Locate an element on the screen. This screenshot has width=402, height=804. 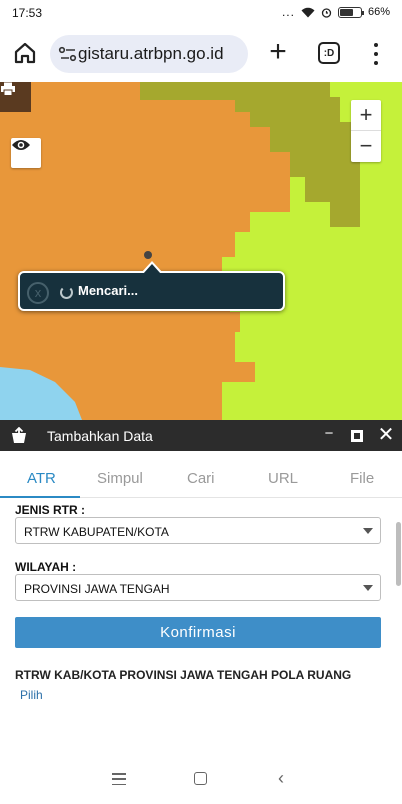
tab-file: File is located at coordinates (362, 478).